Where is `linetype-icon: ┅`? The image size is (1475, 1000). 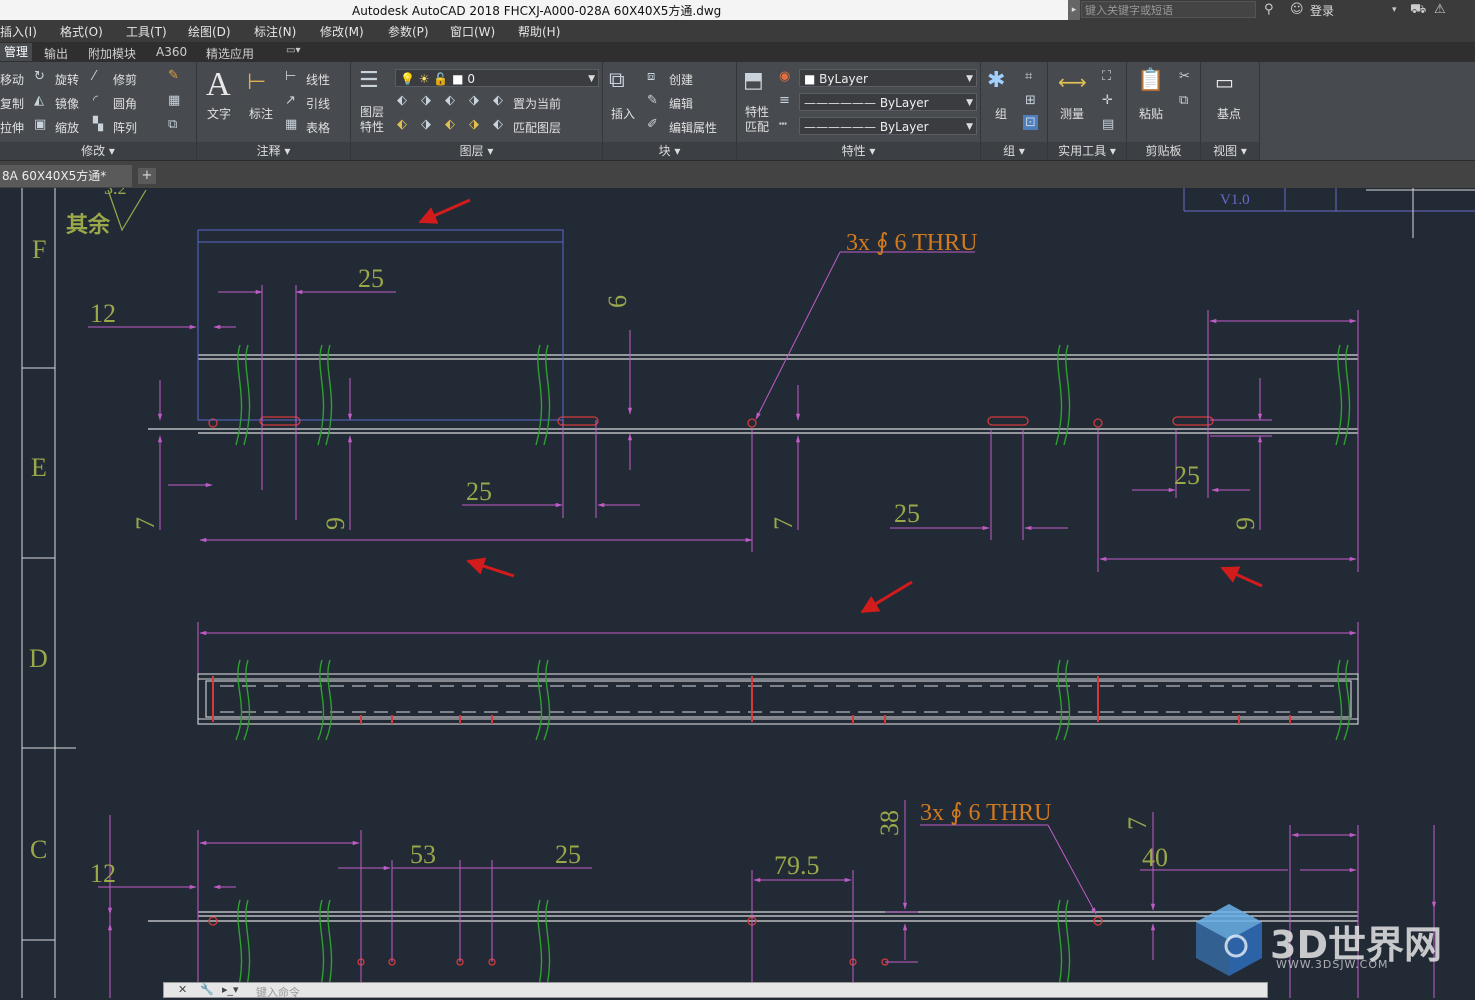
linetype-icon: ┅ is located at coordinates (783, 124).